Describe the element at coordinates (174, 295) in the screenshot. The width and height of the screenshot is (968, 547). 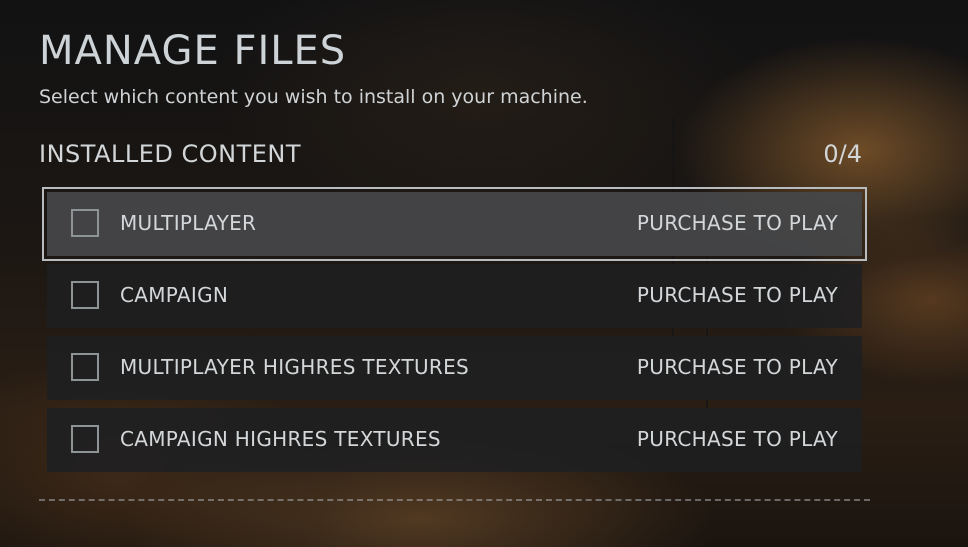
I see `content-item-label: CAMPAIGN` at that location.